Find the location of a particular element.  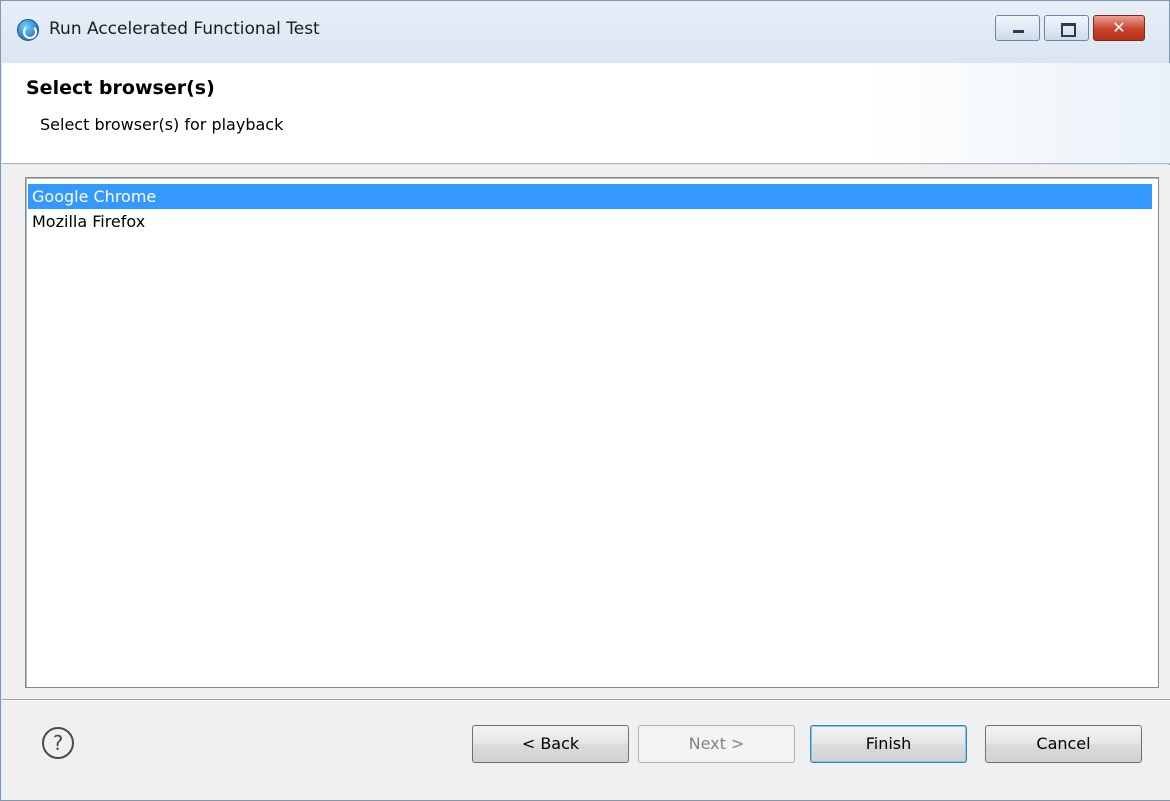

wizard-footer: ? < Back Next > Finish Cancel is located at coordinates (586, 750).